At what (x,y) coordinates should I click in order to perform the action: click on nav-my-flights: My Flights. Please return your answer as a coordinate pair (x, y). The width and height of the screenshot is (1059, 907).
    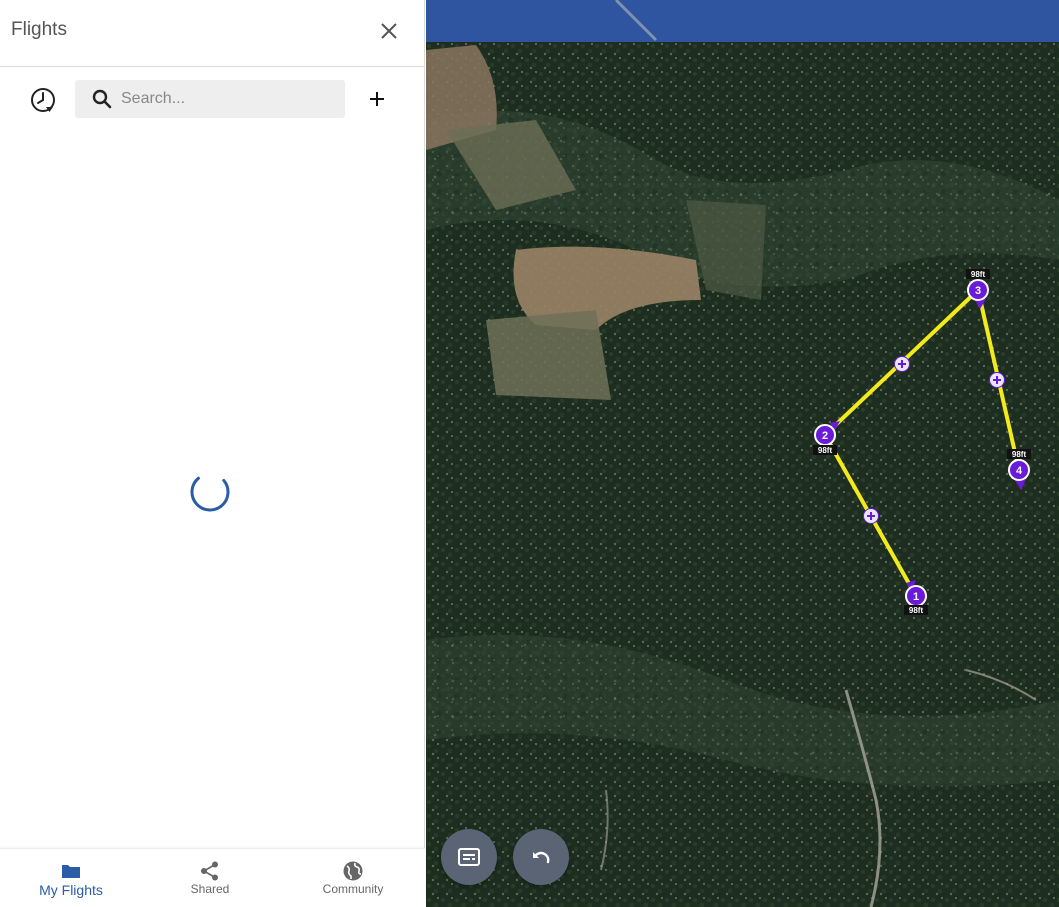
    Looking at the image, I should click on (71, 878).